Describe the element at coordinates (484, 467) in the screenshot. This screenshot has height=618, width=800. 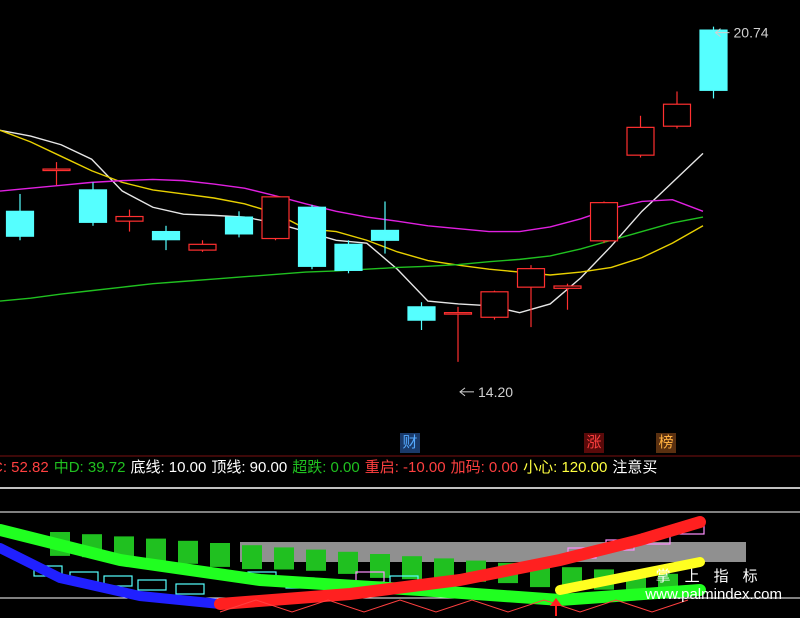
I see `indicator-readout: 加码: 0.00` at that location.